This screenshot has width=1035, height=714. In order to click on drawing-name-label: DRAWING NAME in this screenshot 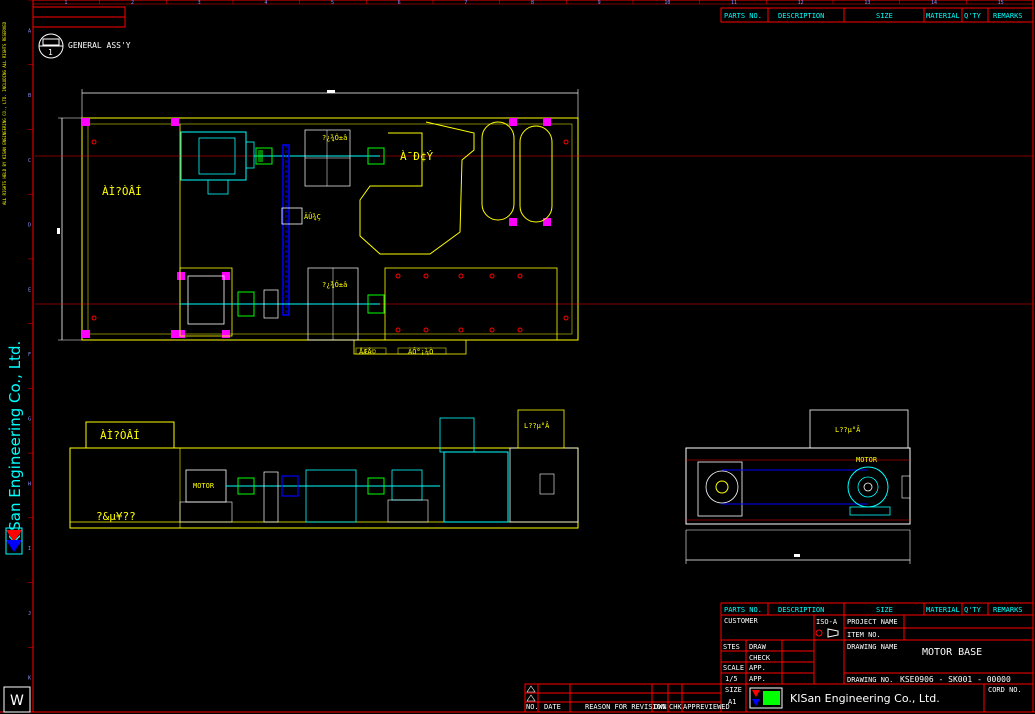, I will do `click(872, 647)`.